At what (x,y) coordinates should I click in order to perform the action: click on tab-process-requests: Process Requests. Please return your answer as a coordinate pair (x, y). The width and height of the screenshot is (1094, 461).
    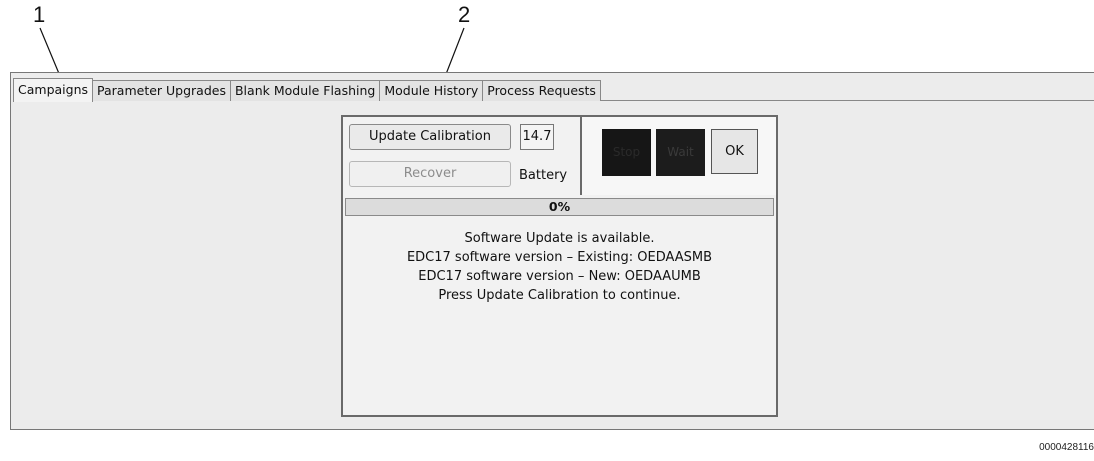
    Looking at the image, I should click on (541, 90).